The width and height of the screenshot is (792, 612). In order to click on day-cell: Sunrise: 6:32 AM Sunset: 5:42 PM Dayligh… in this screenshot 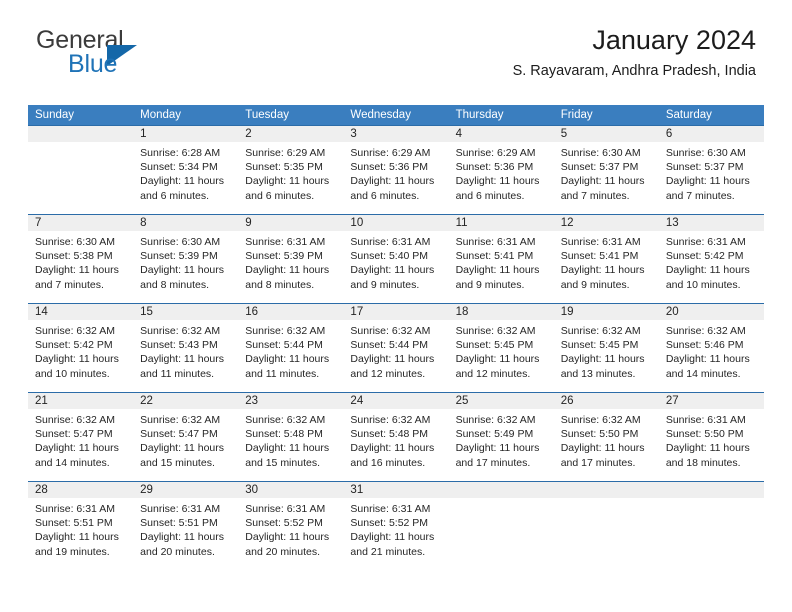, I will do `click(80, 356)`.